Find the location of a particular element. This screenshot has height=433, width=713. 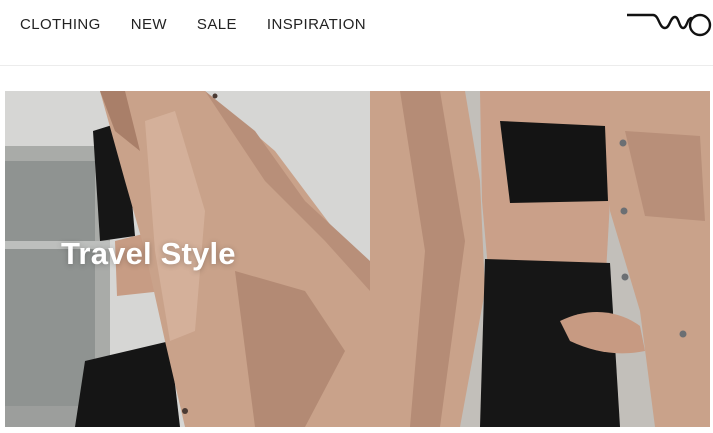

hero-title: Travel Style is located at coordinates (148, 253).